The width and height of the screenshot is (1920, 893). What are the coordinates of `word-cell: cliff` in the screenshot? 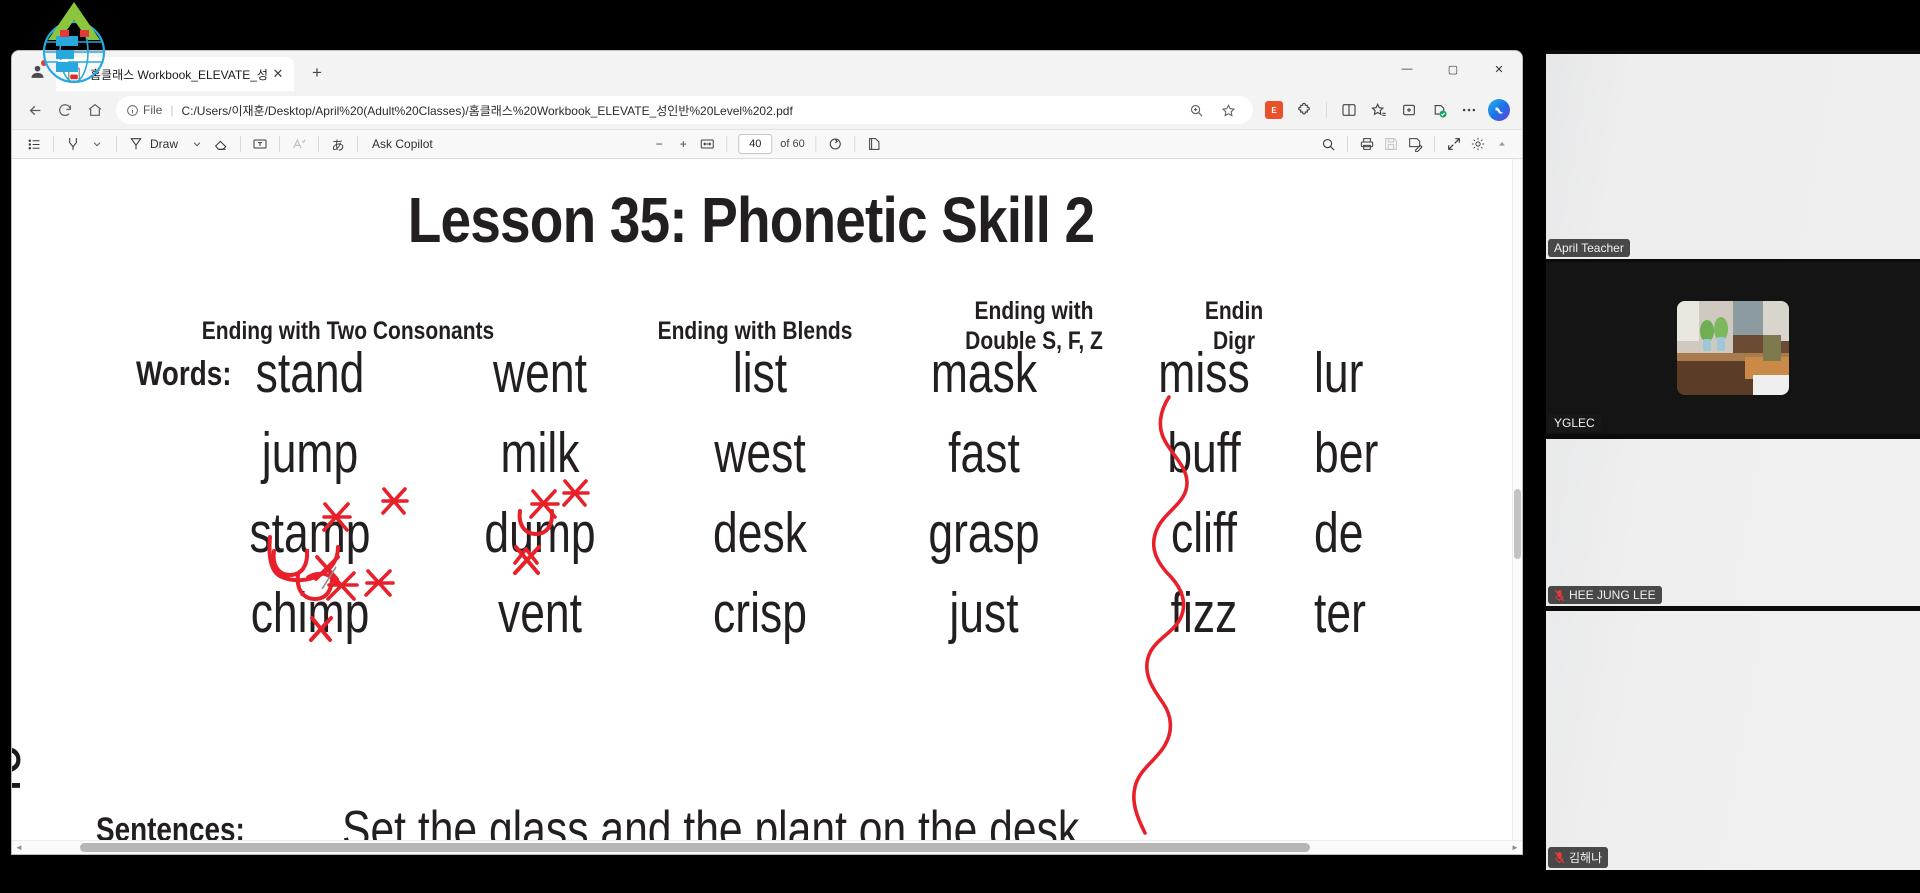 It's located at (1204, 533).